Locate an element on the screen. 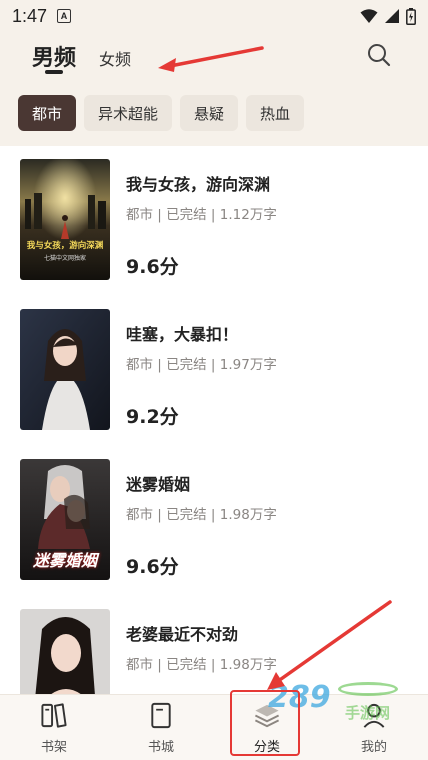 This screenshot has height=760, width=428. notification-icon: A is located at coordinates (64, 16).